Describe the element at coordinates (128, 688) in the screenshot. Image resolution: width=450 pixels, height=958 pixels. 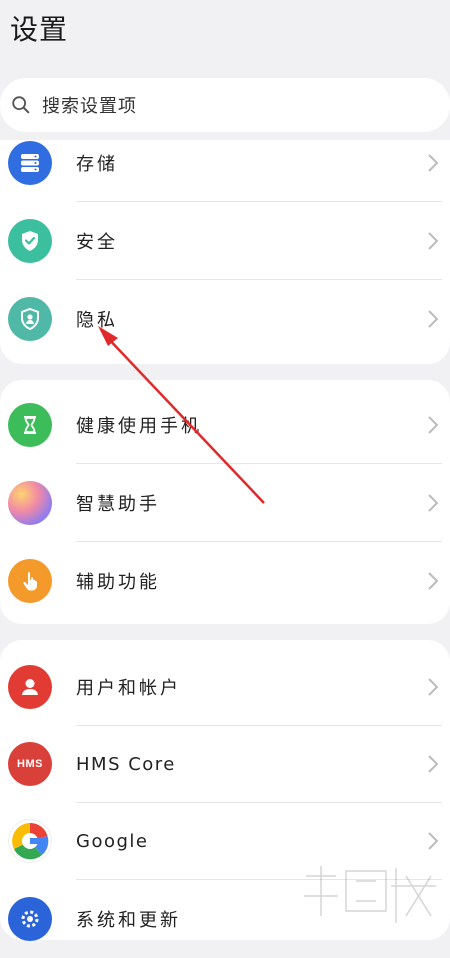
I see `settings-item-label: 用户和帐户` at that location.